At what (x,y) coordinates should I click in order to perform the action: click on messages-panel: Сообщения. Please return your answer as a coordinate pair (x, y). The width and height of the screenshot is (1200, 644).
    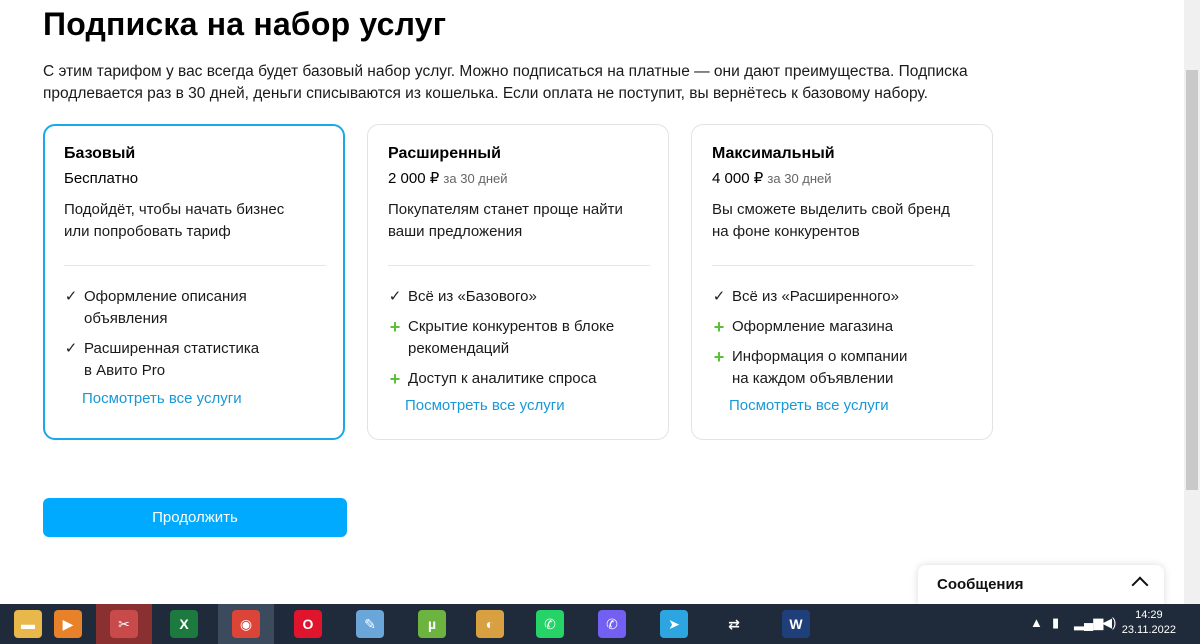
    Looking at the image, I should click on (1041, 584).